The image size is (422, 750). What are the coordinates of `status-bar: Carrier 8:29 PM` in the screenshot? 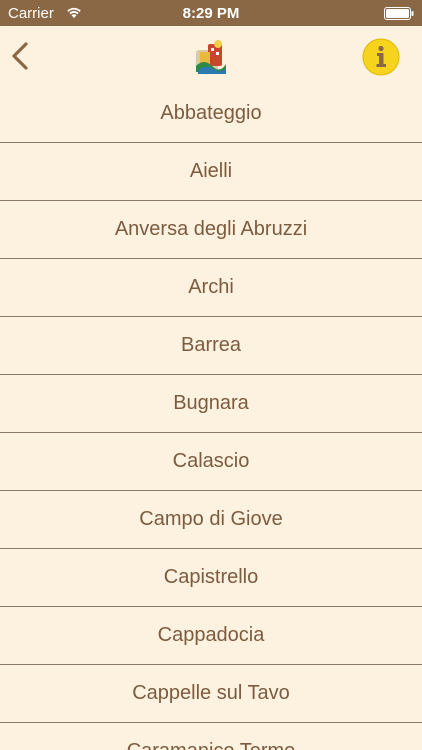 It's located at (211, 13).